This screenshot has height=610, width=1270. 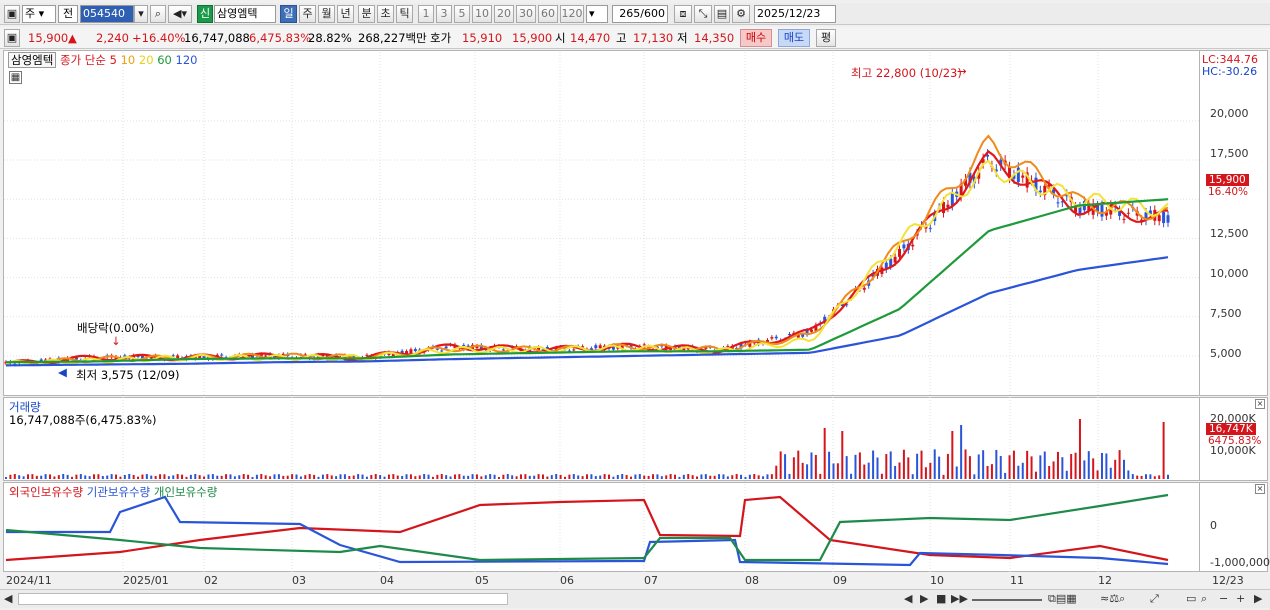 What do you see at coordinates (526, 14) in the screenshot?
I see `minute-30-button: 30` at bounding box center [526, 14].